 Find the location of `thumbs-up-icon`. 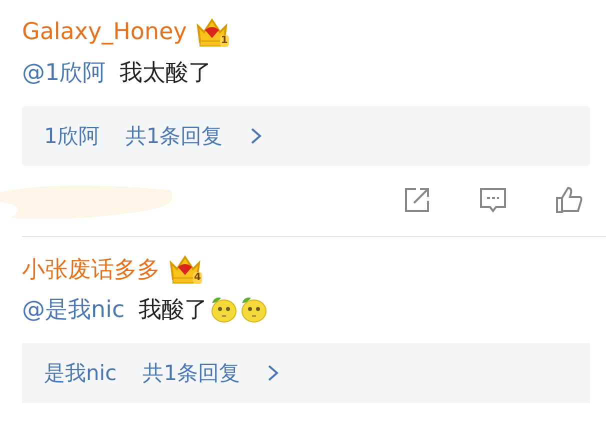

thumbs-up-icon is located at coordinates (569, 200).